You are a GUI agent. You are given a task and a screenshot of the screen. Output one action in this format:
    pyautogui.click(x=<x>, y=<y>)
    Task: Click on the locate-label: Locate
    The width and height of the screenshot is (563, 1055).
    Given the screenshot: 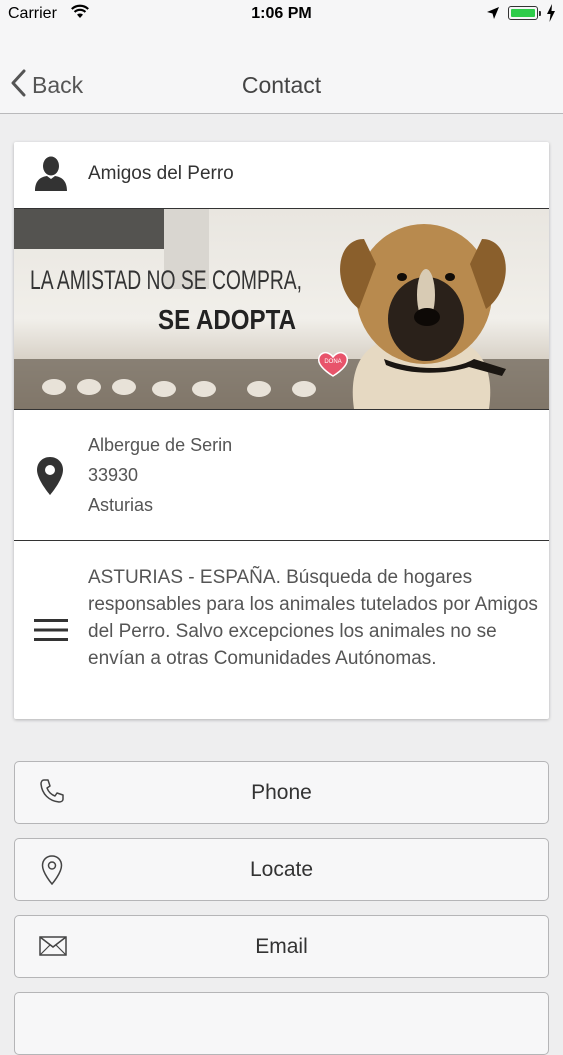 What is the action you would take?
    pyautogui.click(x=281, y=869)
    